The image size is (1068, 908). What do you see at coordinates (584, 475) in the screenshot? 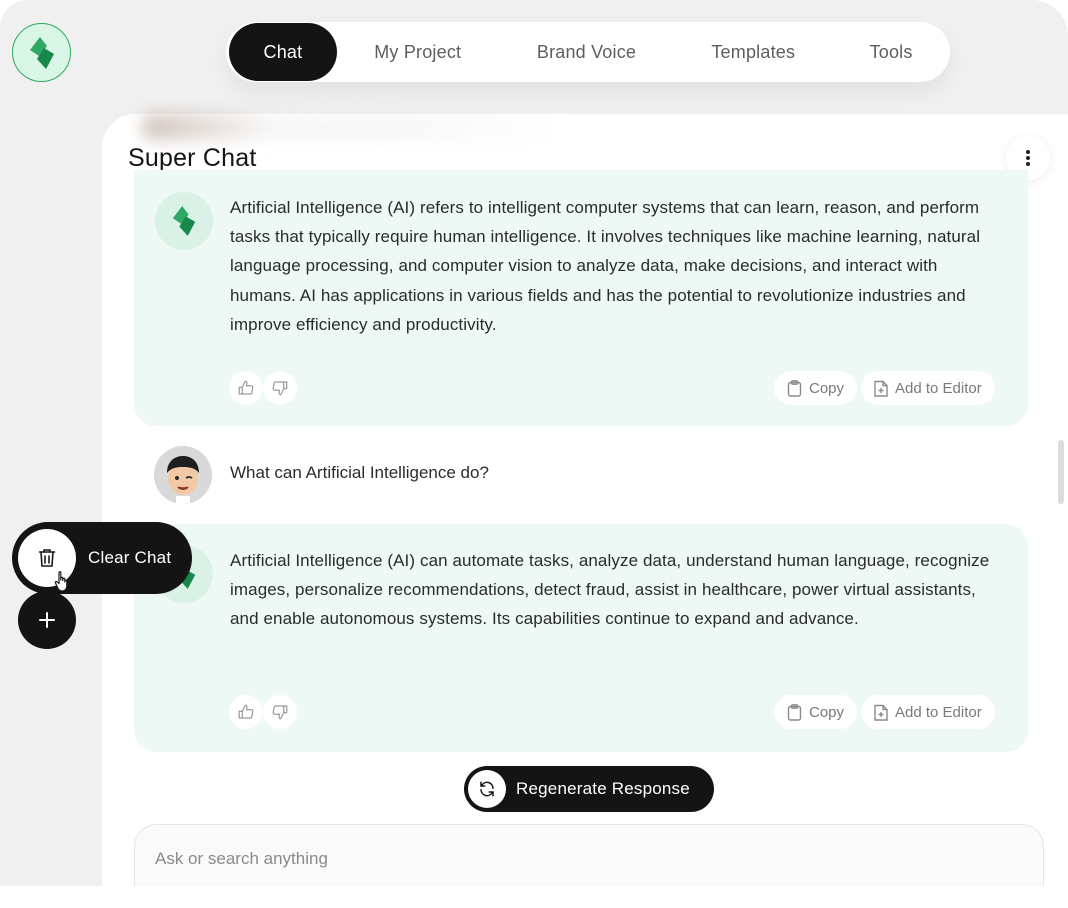
I see `user-message: What can Artificial Intelligence do?` at bounding box center [584, 475].